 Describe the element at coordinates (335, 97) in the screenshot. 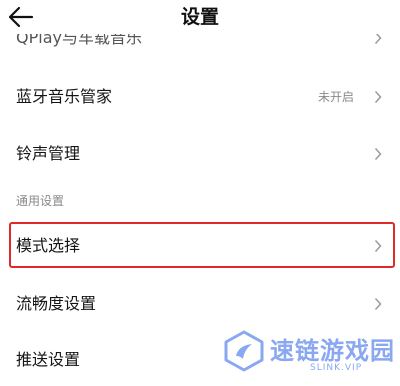

I see `settings-row-status: 未开启` at that location.